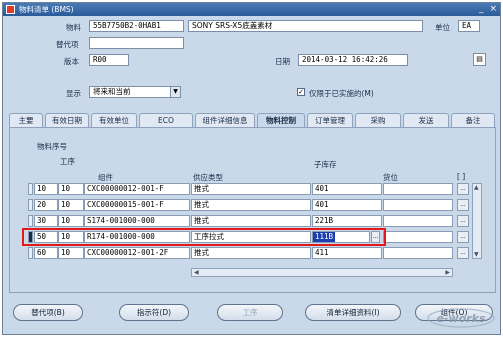 Image resolution: width=503 pixels, height=337 pixels. I want to click on horizontal-scrollbar: ◀ ▶, so click(322, 272).